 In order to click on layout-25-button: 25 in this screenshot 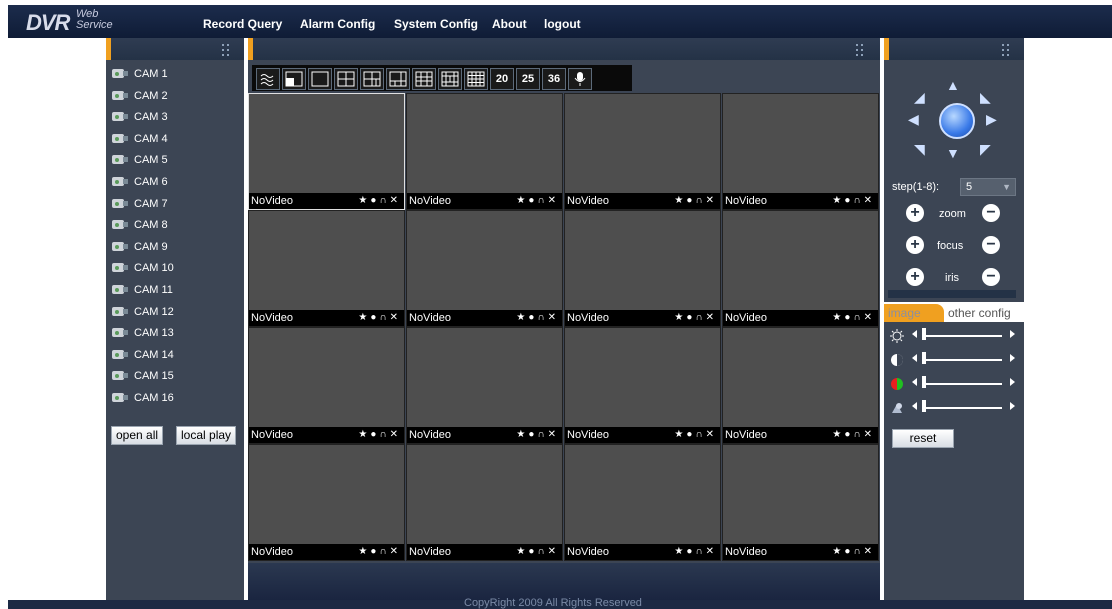, I will do `click(528, 79)`.